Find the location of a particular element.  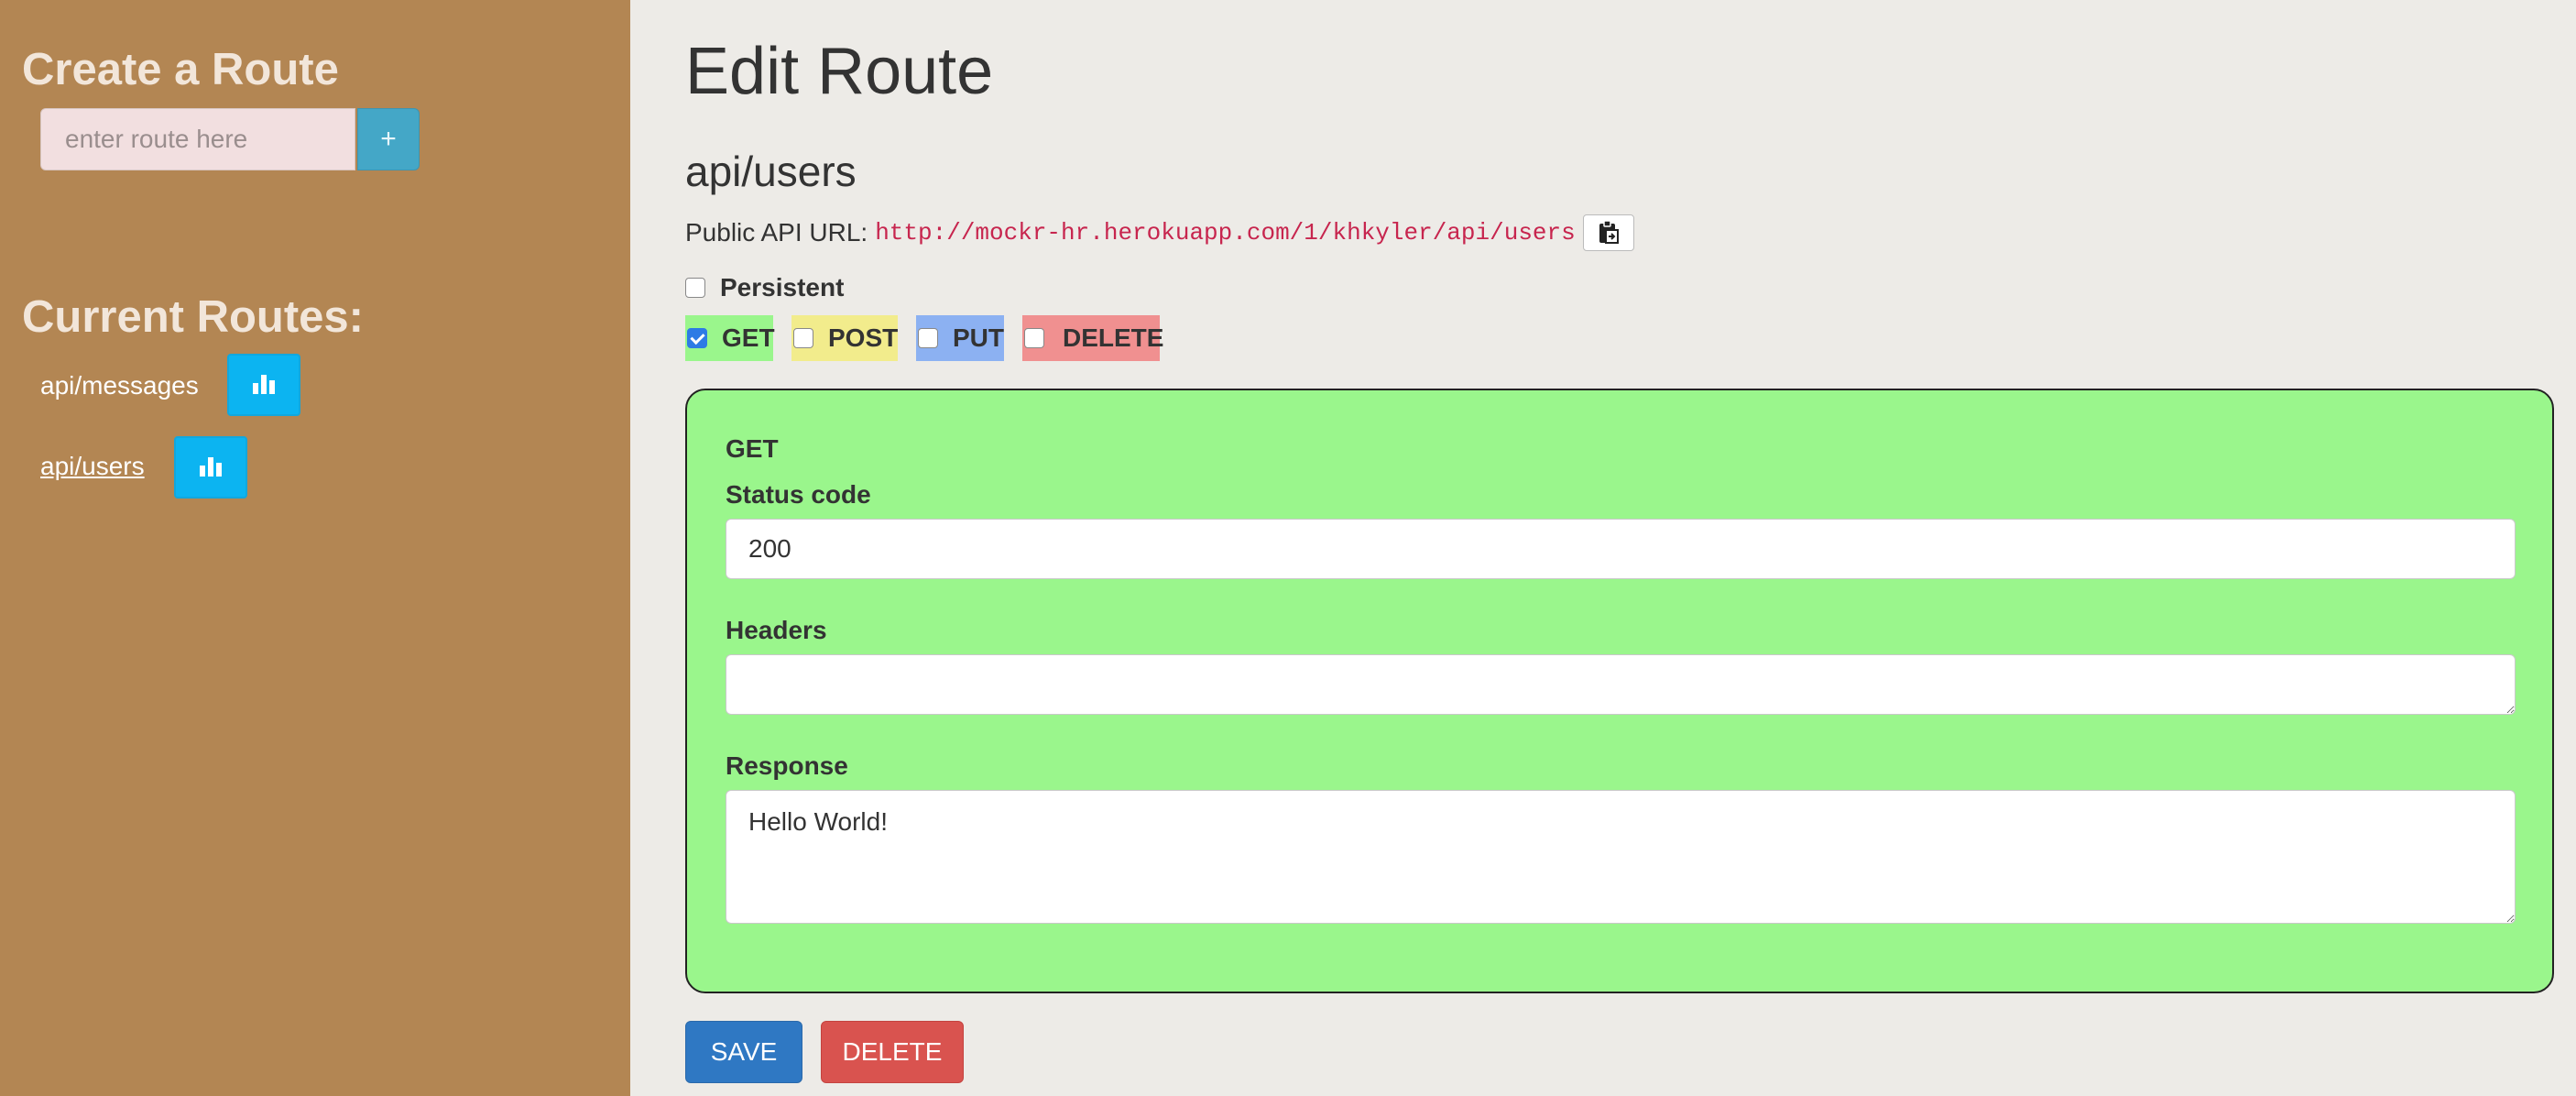

persistent-label: Persistent is located at coordinates (783, 287).